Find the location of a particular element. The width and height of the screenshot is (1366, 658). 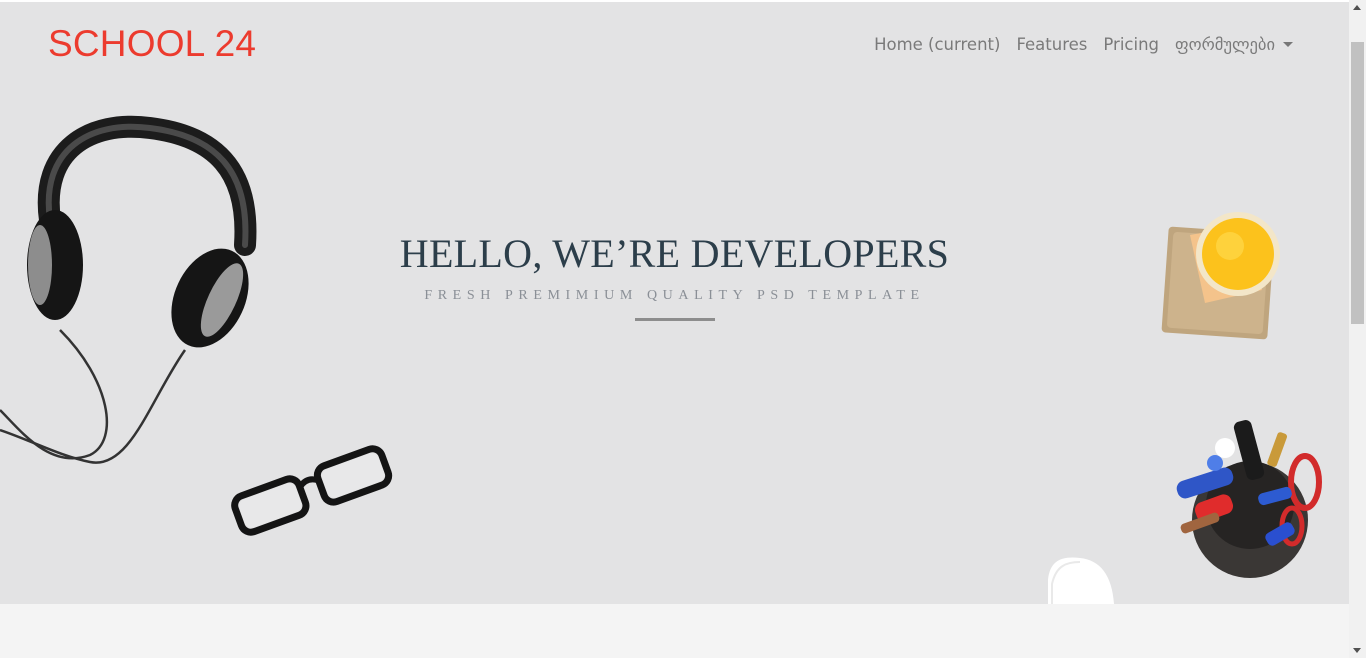

hero-headline: HELLO, WE’RE DEVELOPERS is located at coordinates (674, 253).